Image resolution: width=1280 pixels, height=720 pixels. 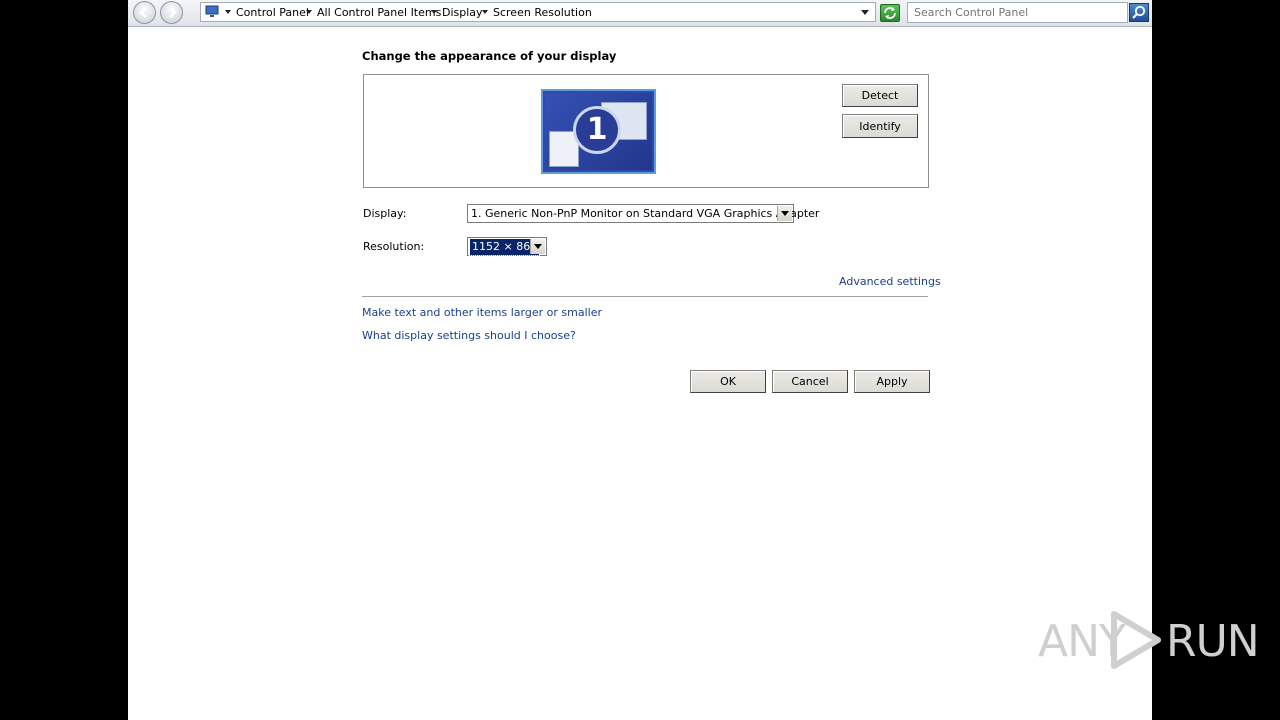 I want to click on control-panel-icon, so click(x=212, y=11).